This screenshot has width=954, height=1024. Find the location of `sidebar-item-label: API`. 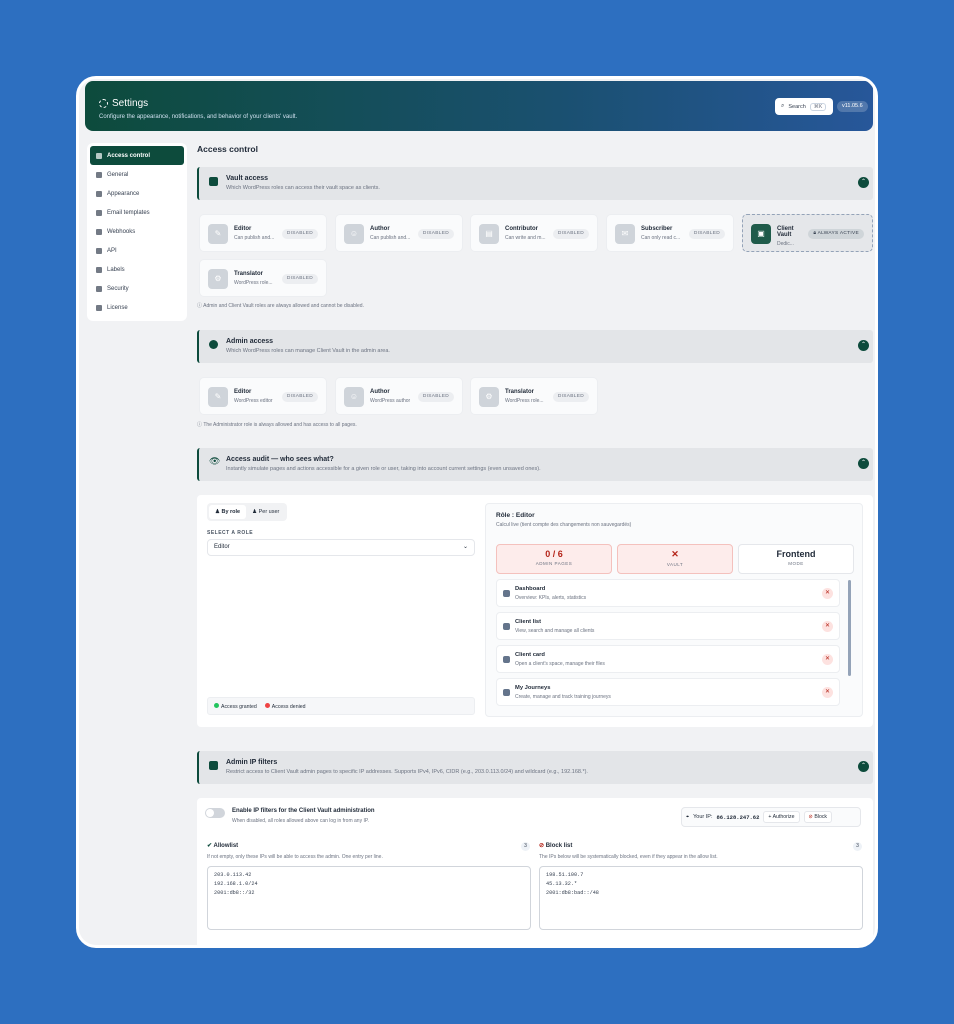

sidebar-item-label: API is located at coordinates (112, 250).